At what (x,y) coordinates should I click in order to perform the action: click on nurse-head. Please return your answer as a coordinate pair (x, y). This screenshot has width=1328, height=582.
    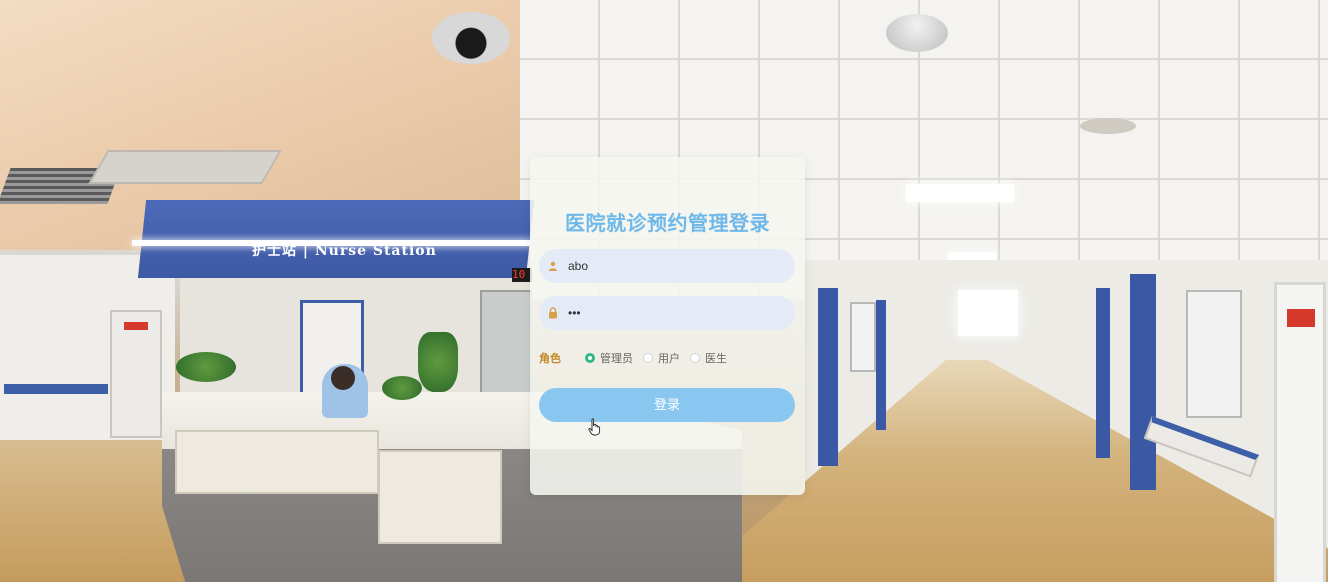
    Looking at the image, I should click on (343, 378).